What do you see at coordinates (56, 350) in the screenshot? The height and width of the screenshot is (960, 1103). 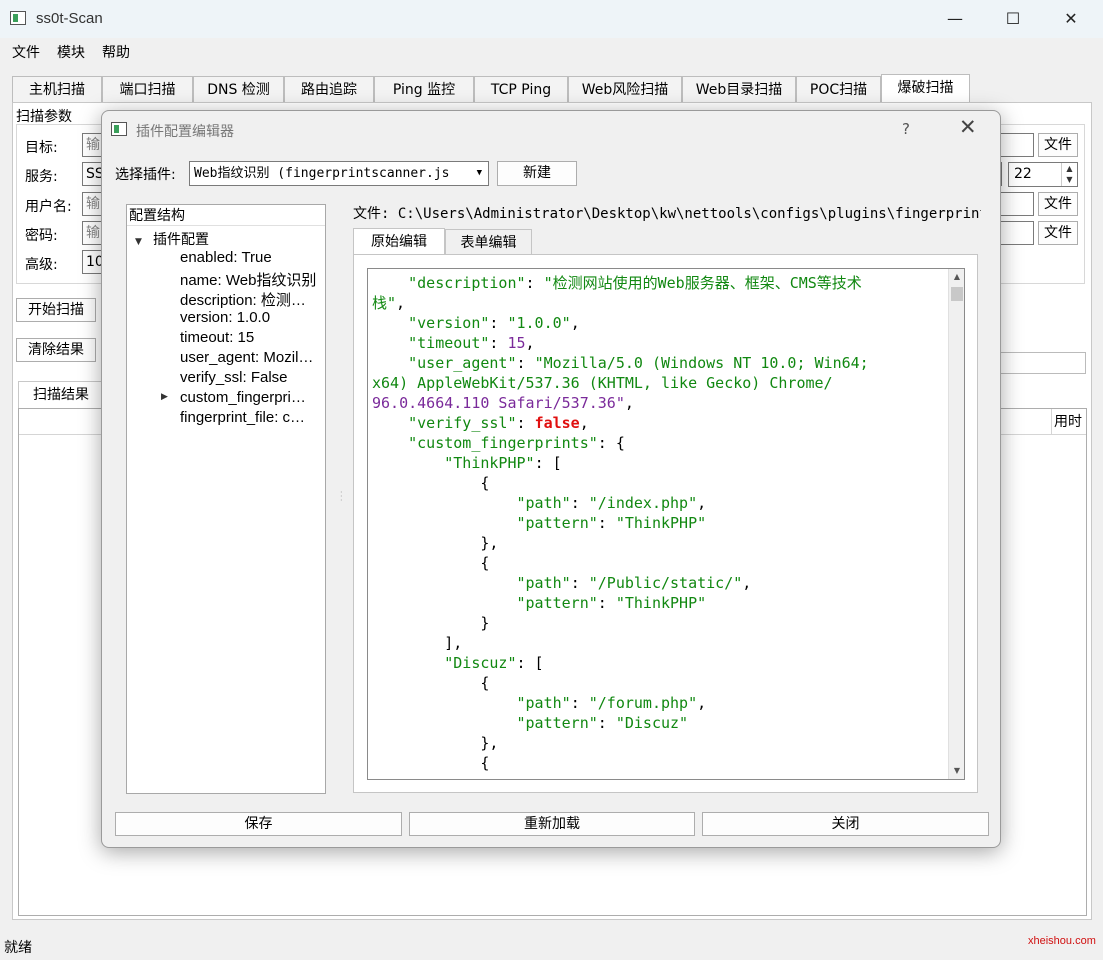 I see `clear-results-button: 清除结果` at bounding box center [56, 350].